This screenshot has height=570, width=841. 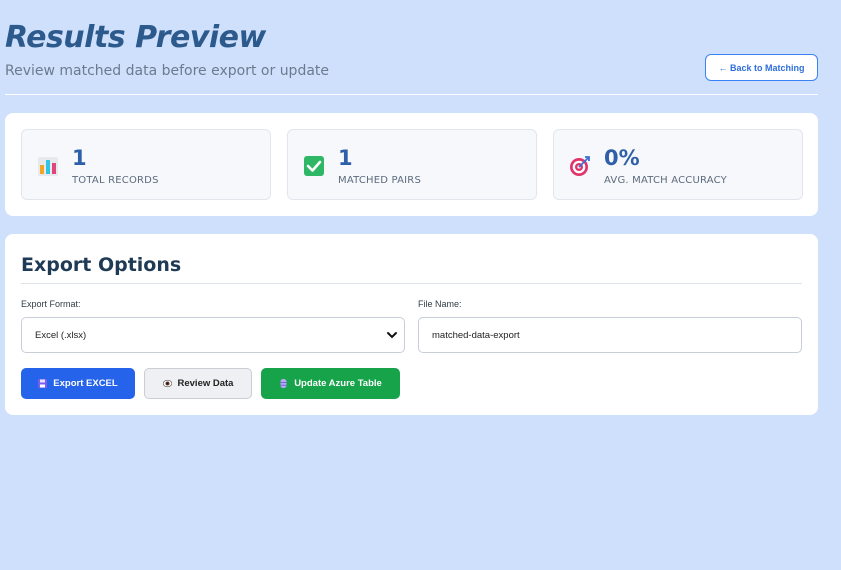 I want to click on export-excel-label: Export EXCEL, so click(x=85, y=383).